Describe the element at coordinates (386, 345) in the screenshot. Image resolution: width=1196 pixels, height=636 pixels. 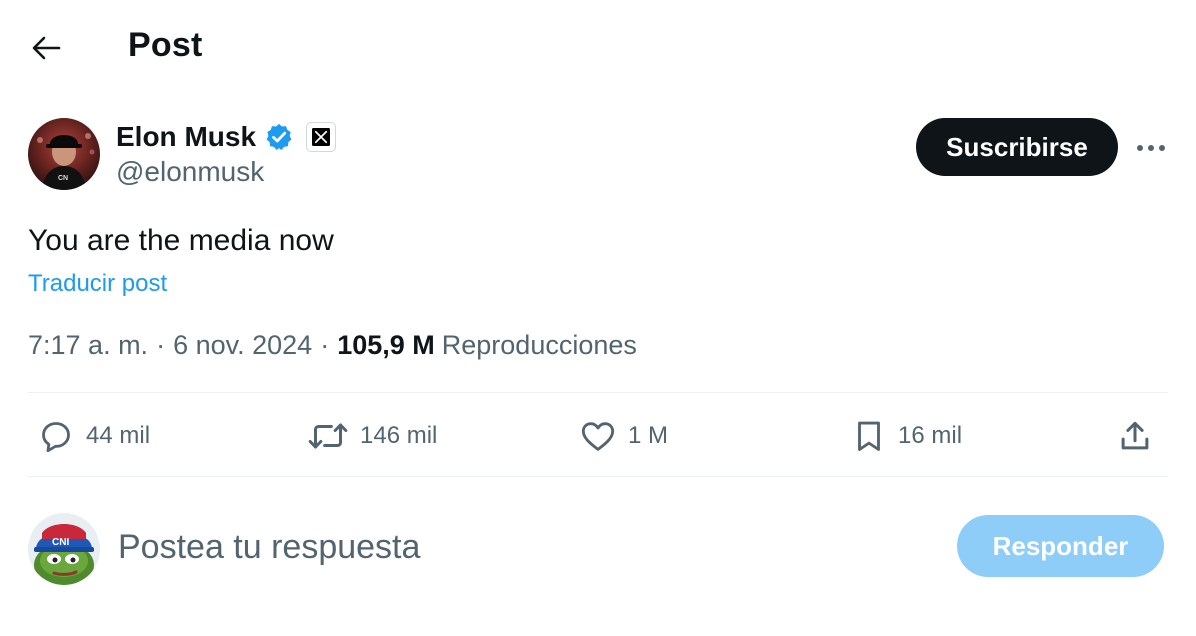
I see `views-count: 105,9 M` at that location.